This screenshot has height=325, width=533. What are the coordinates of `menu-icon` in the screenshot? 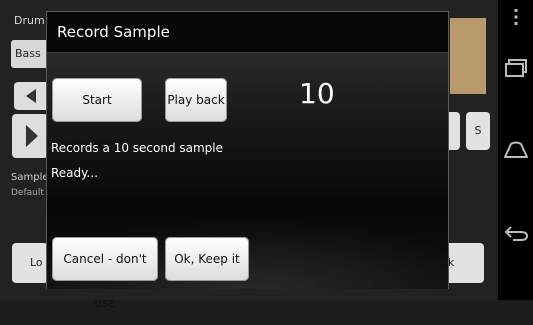 It's located at (515, 17).